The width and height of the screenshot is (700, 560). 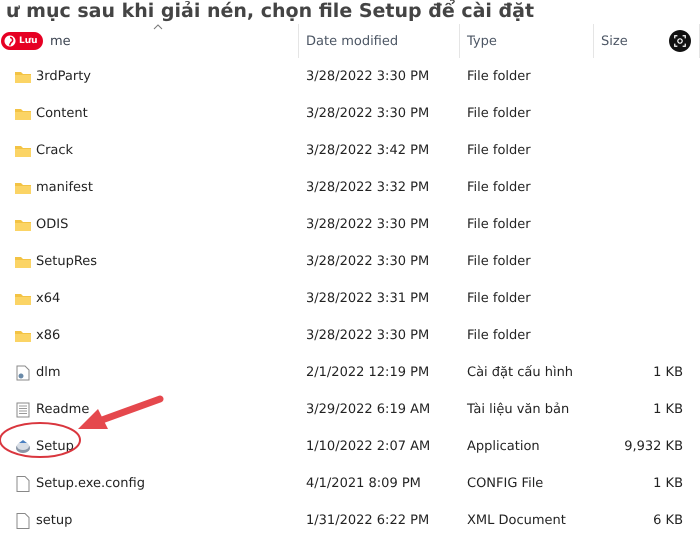 What do you see at coordinates (367, 150) in the screenshot?
I see `date-cell-text: 3/28/2022 3:42 PM` at bounding box center [367, 150].